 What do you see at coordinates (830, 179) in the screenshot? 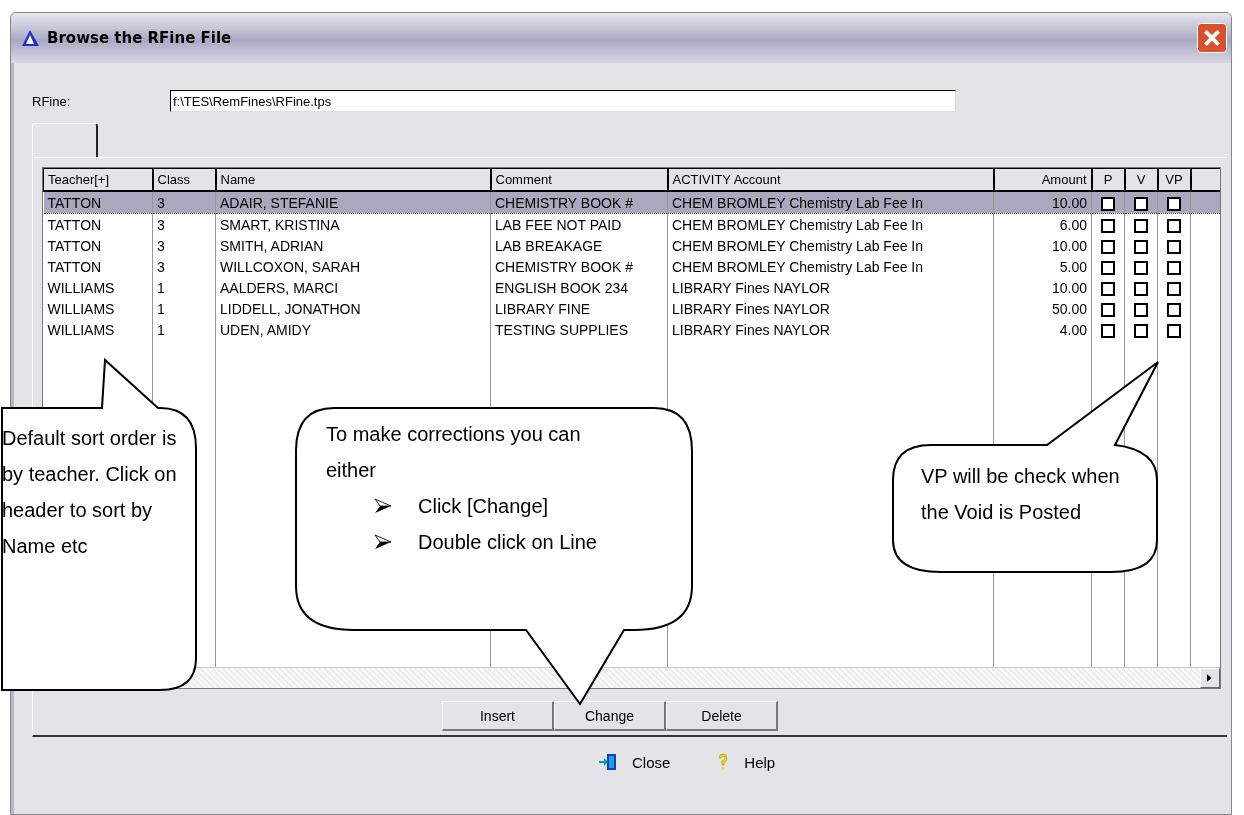
I see `column-header: ACTIVITY Account` at bounding box center [830, 179].